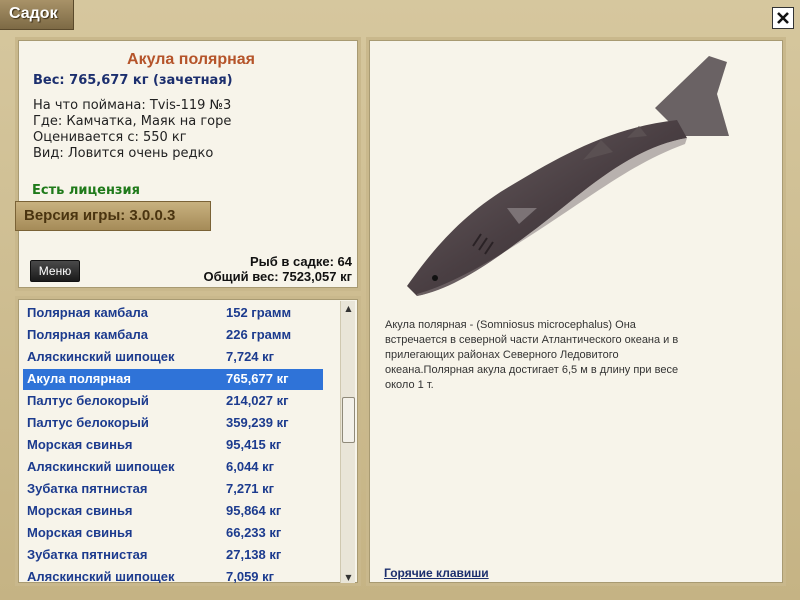 The width and height of the screenshot is (800, 600). Describe the element at coordinates (173, 335) in the screenshot. I see `fish-list-row: Полярная камбала 226 грамм` at that location.